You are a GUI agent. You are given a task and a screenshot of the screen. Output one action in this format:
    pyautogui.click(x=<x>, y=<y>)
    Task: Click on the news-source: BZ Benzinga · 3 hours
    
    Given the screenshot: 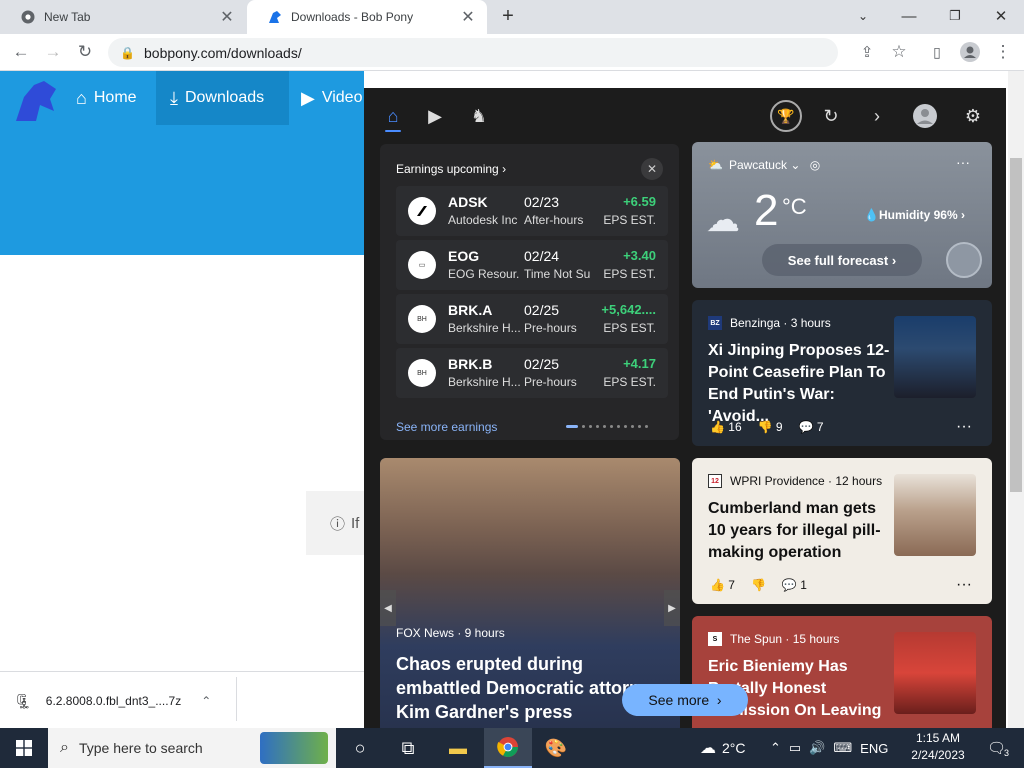 What is the action you would take?
    pyautogui.click(x=769, y=323)
    